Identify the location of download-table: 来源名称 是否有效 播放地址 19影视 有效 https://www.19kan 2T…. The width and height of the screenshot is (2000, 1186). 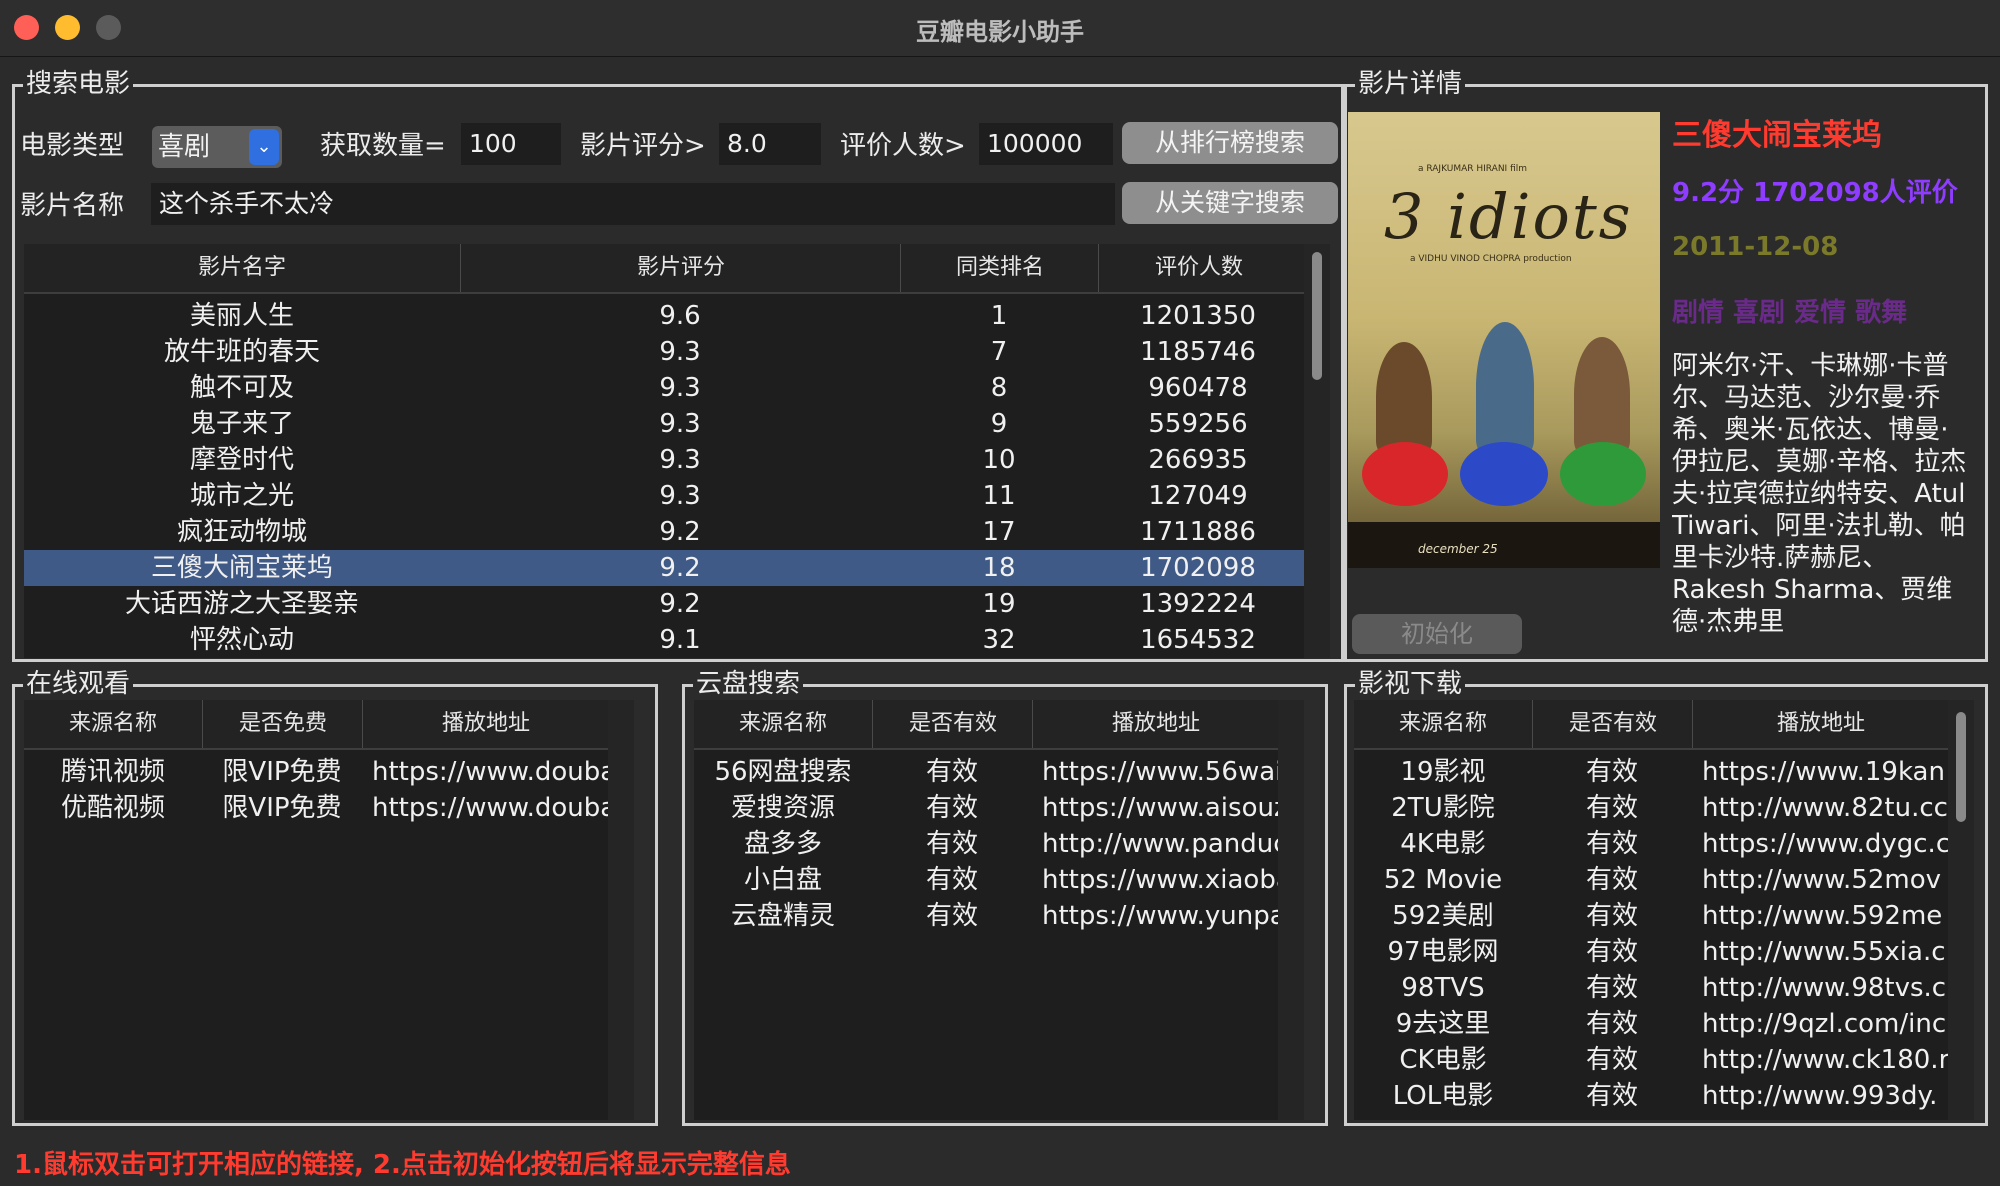
(1664, 910).